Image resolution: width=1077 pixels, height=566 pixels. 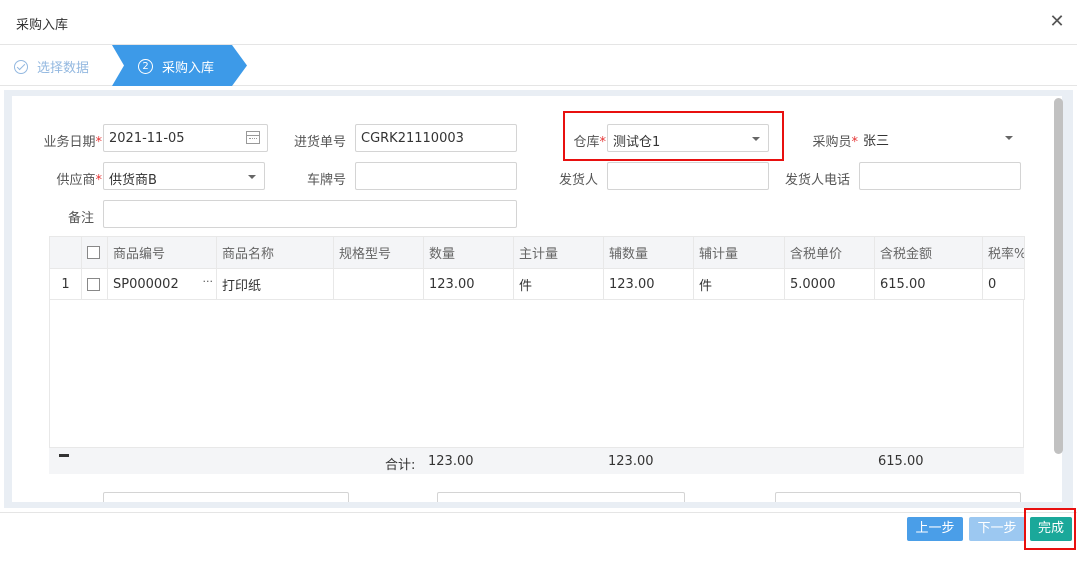 What do you see at coordinates (275, 252) in the screenshot?
I see `column-header: 商品名称` at bounding box center [275, 252].